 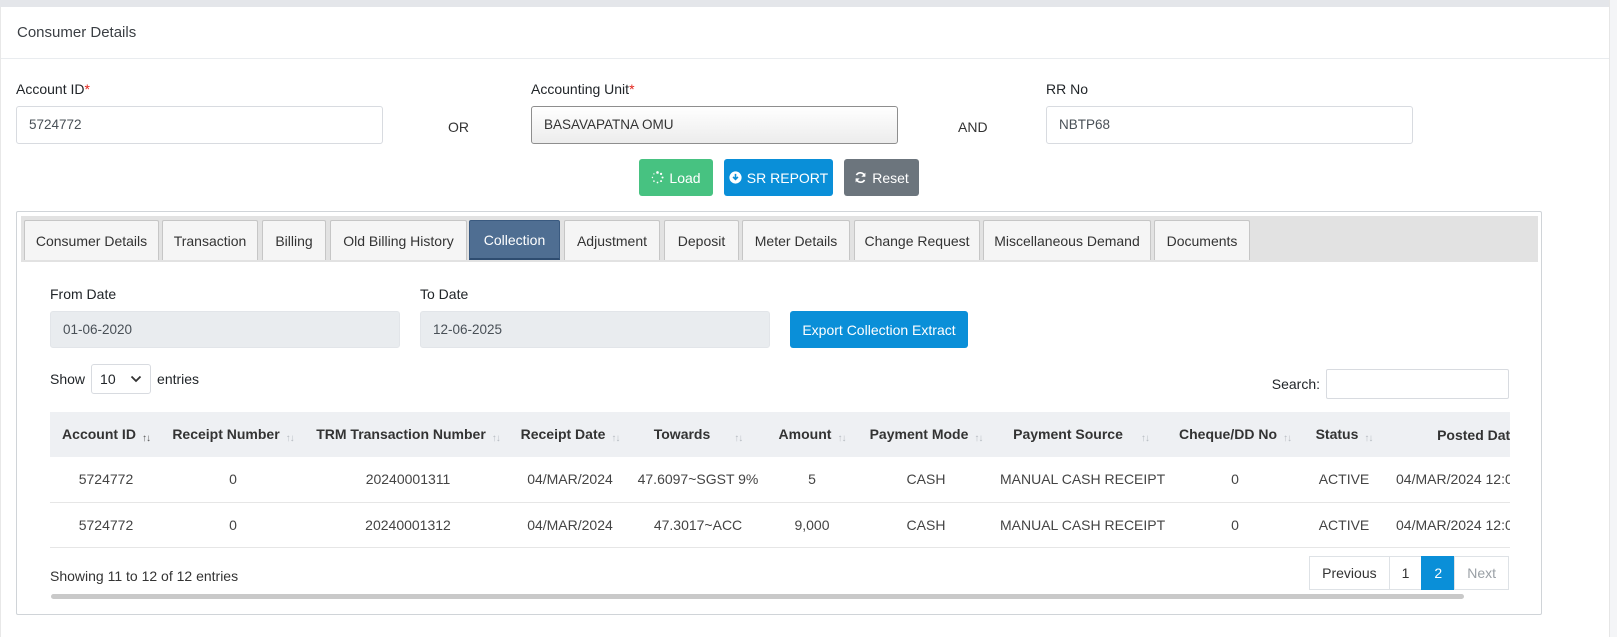 What do you see at coordinates (714, 125) in the screenshot?
I see `accounting-unit-select: BASAVAPATNA OMU` at bounding box center [714, 125].